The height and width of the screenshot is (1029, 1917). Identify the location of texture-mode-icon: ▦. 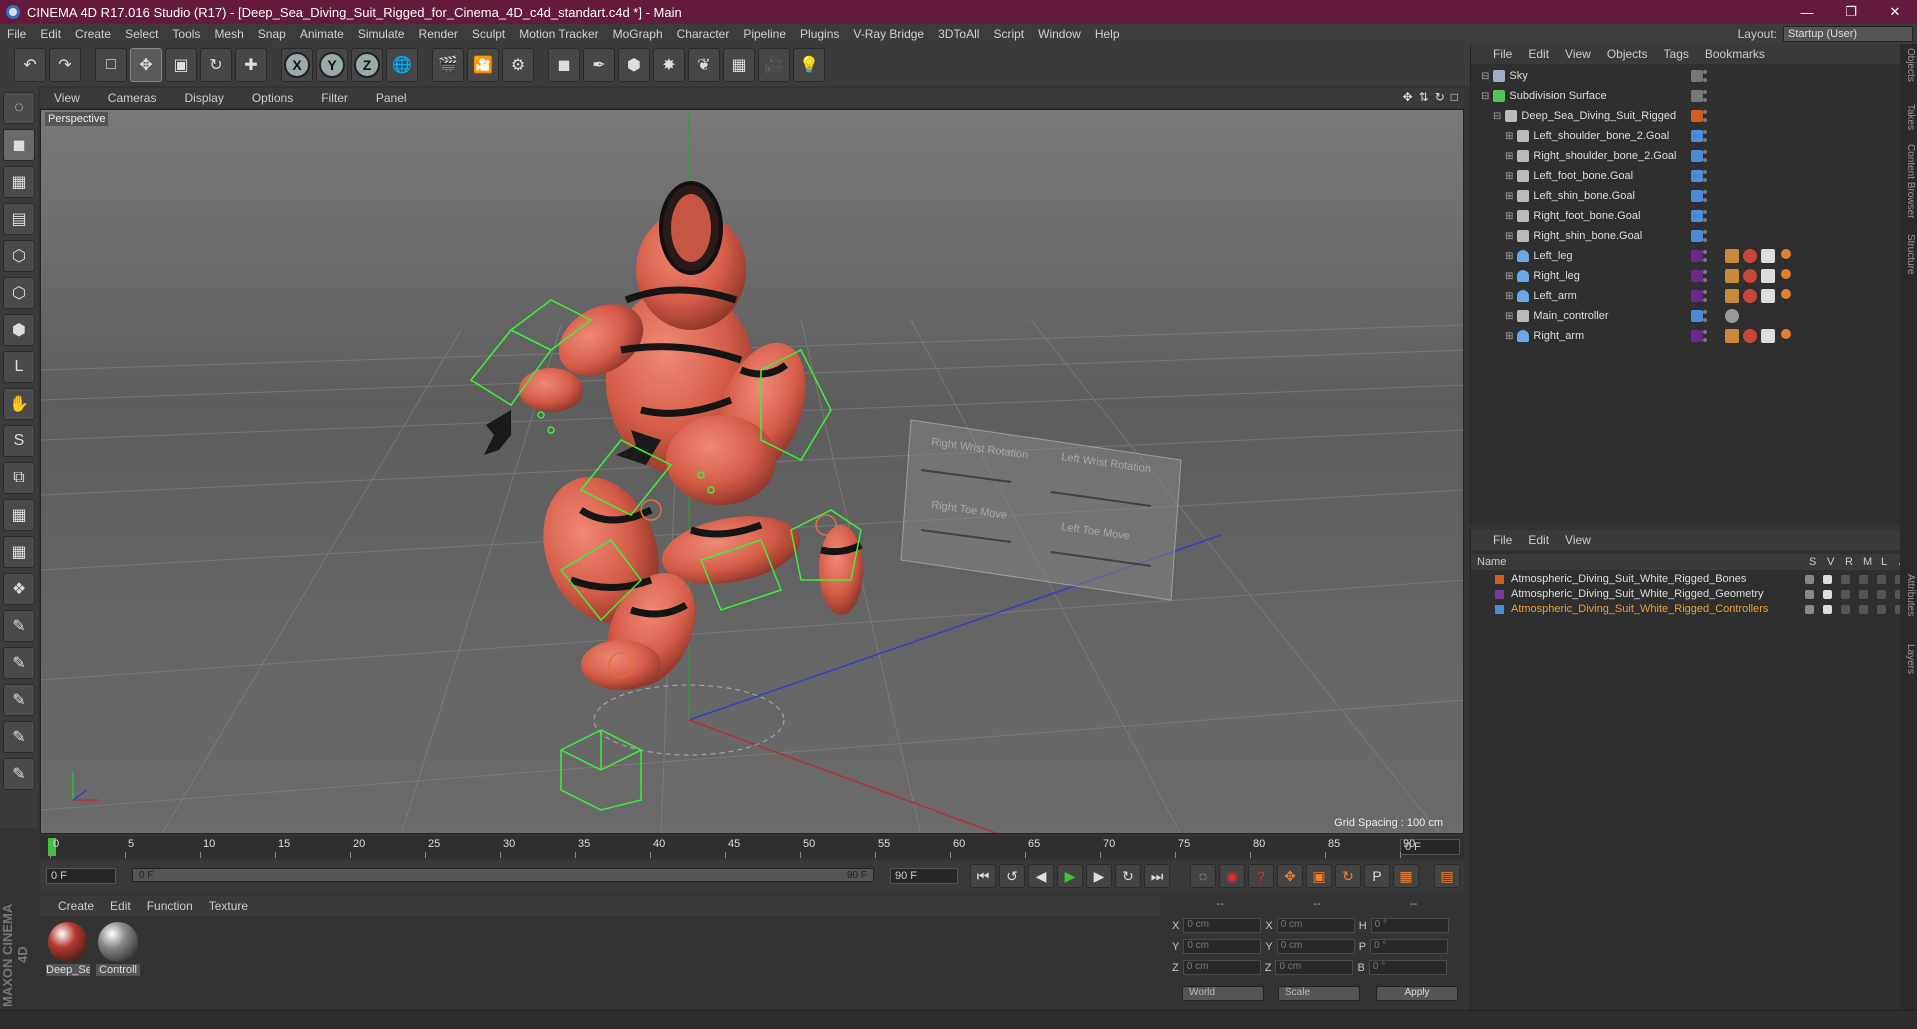
(19, 182).